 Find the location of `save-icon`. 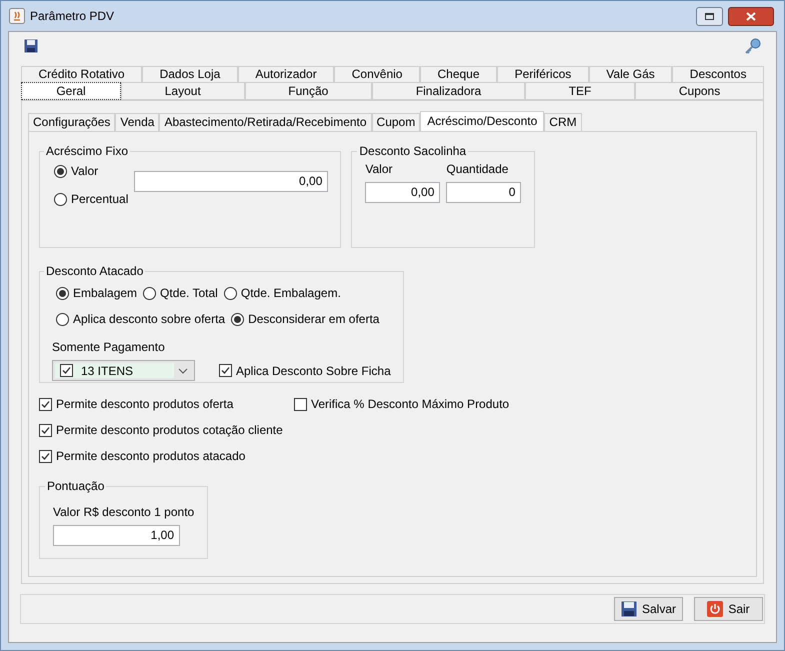

save-icon is located at coordinates (31, 46).